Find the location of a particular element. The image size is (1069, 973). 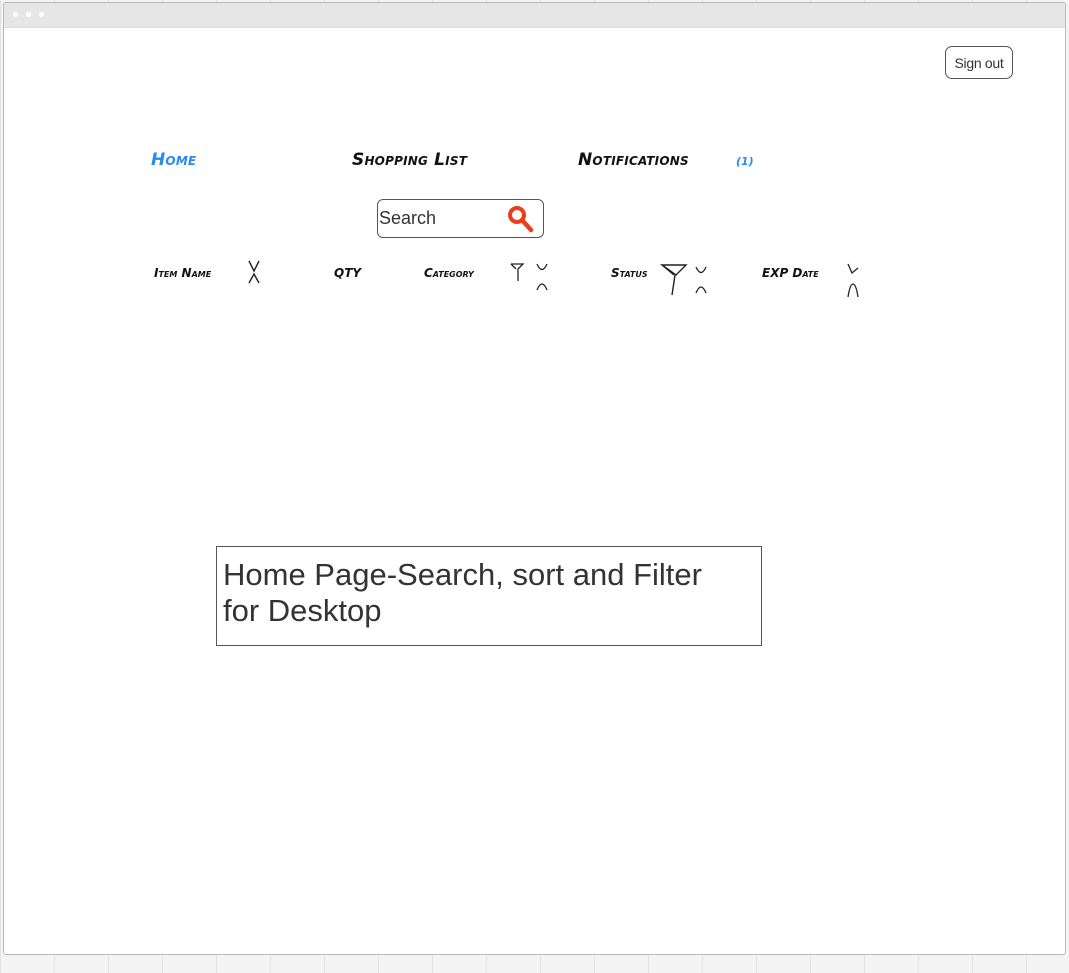

search-icon is located at coordinates (521, 219).